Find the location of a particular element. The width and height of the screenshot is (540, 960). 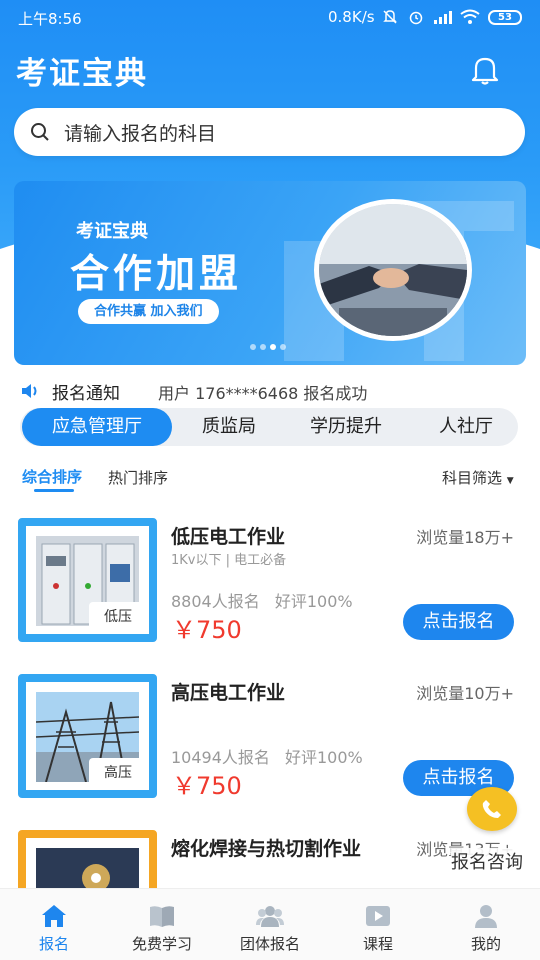

sort-comprehensive: 综合排序 is located at coordinates (52, 479).